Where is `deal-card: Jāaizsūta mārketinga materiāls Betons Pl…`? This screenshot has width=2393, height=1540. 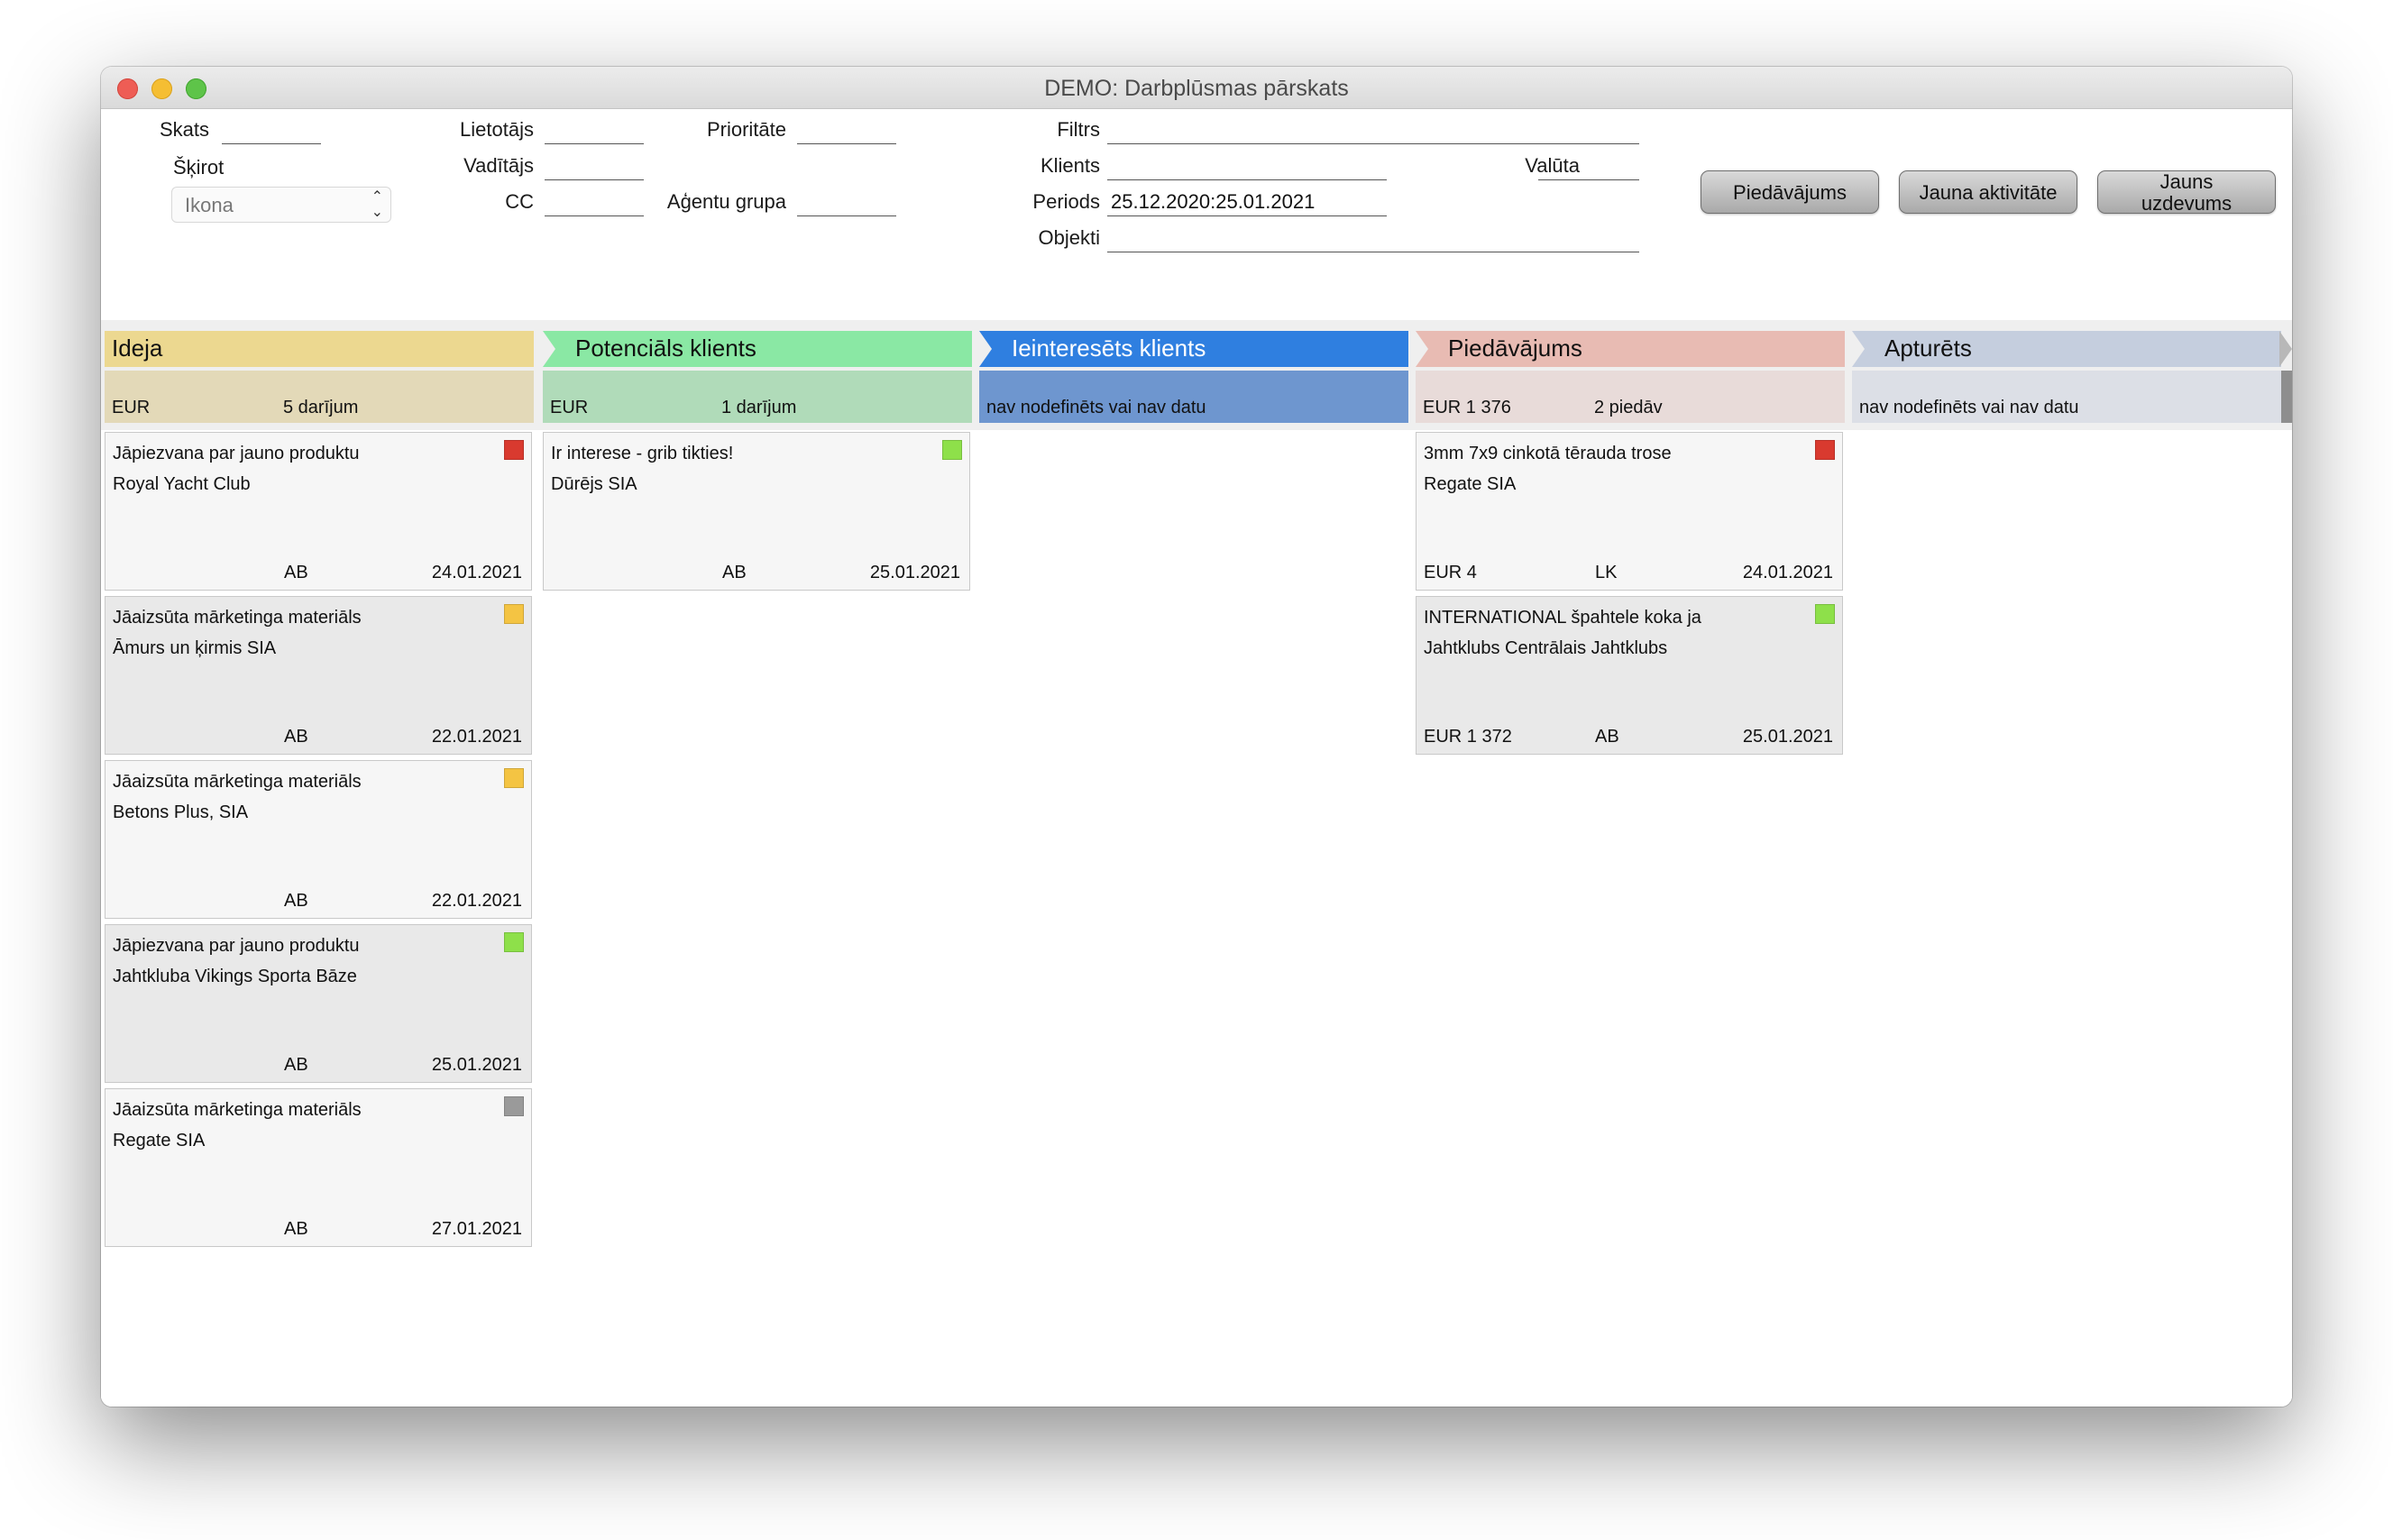 deal-card: Jāaizsūta mārketinga materiāls Betons Pl… is located at coordinates (318, 839).